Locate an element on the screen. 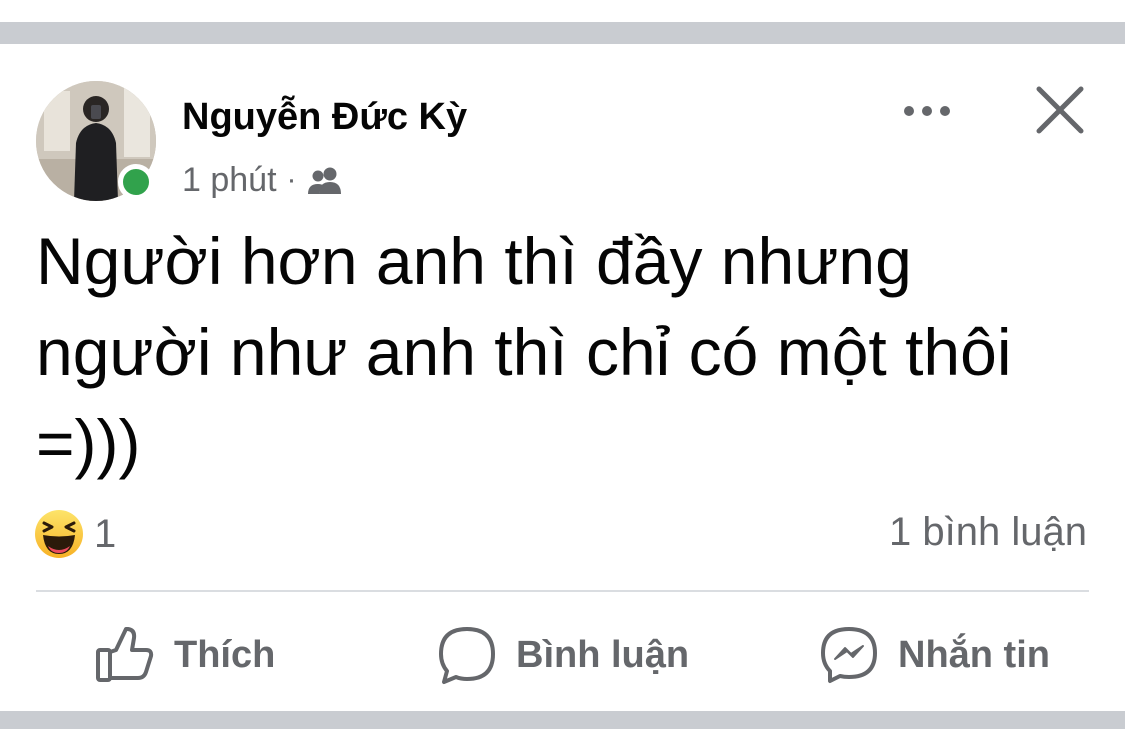  haha-icon is located at coordinates (59, 534).